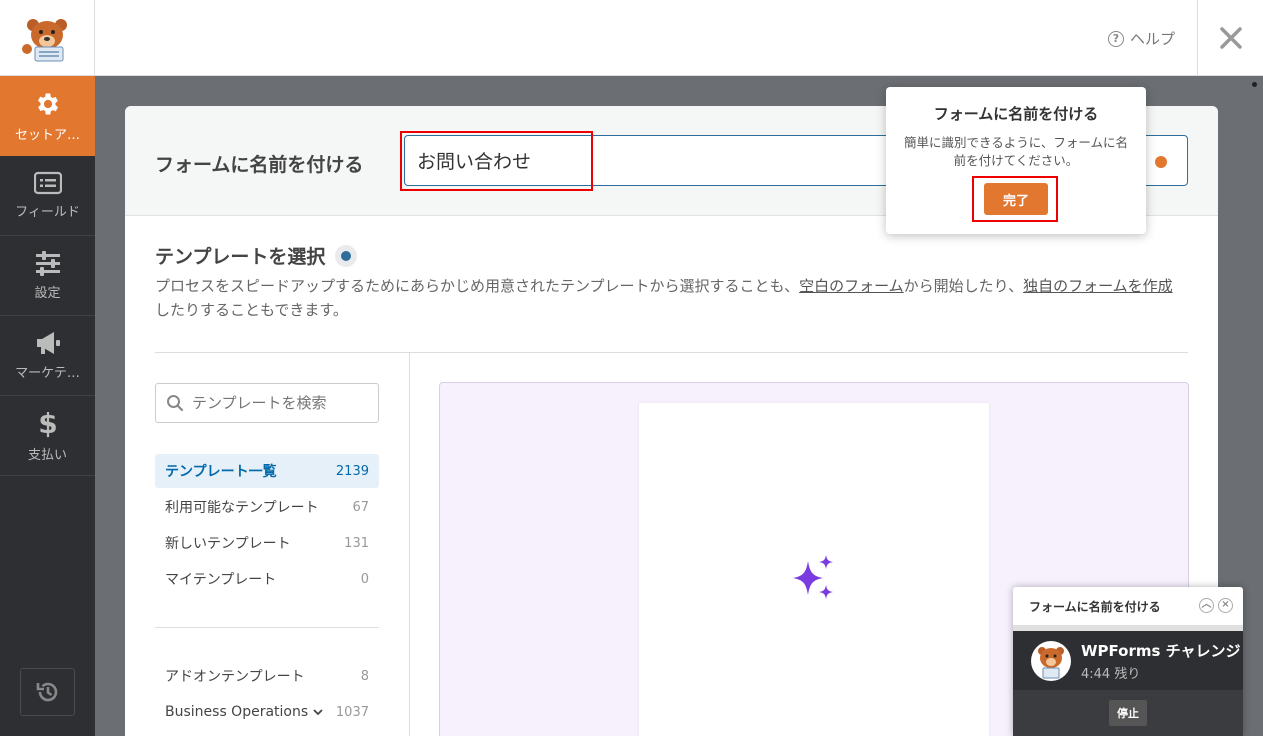 The height and width of the screenshot is (736, 1263). What do you see at coordinates (364, 676) in the screenshot?
I see `category-count: 8` at bounding box center [364, 676].